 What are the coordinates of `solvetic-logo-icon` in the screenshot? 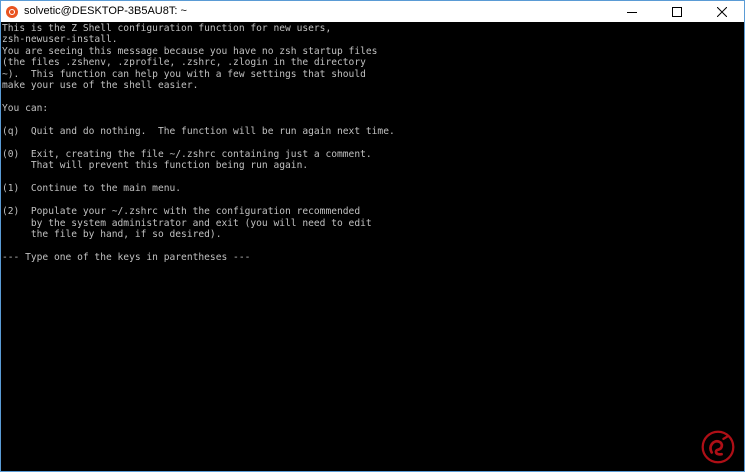 It's located at (718, 447).